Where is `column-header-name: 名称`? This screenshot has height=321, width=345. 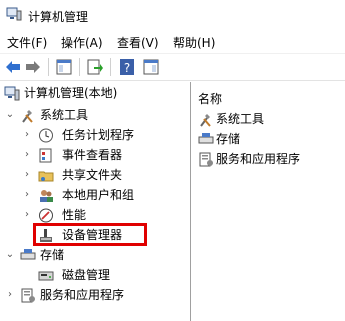 column-header-name: 名称 is located at coordinates (210, 98).